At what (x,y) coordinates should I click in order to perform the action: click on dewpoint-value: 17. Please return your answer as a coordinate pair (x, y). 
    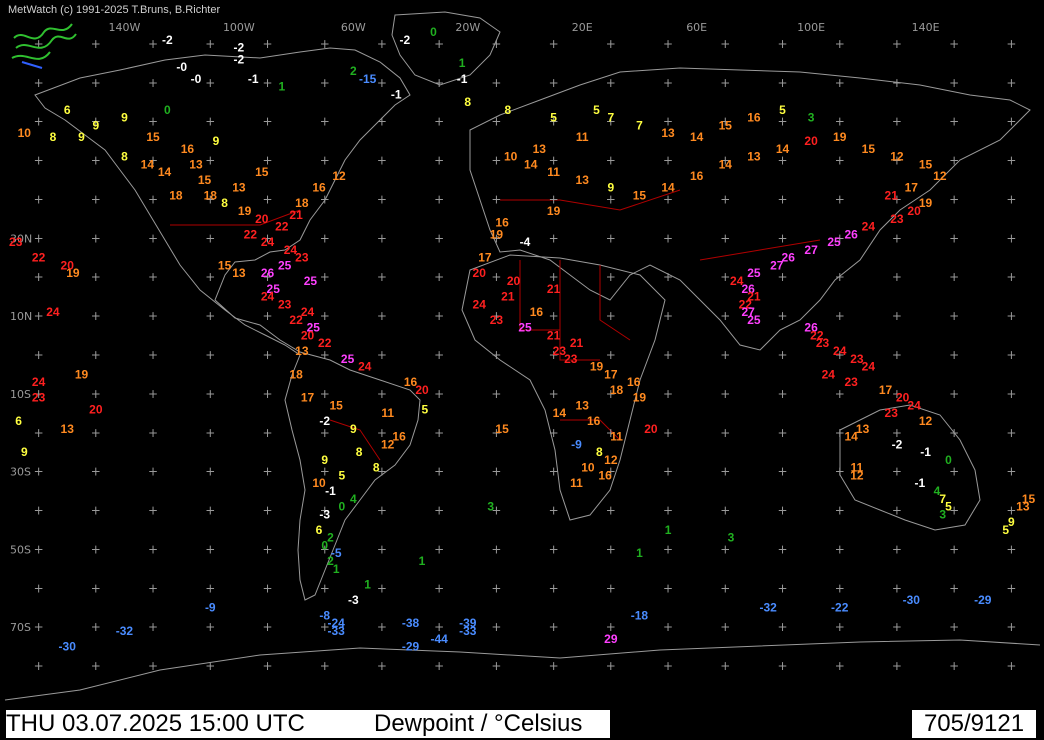
    Looking at the image, I should click on (886, 390).